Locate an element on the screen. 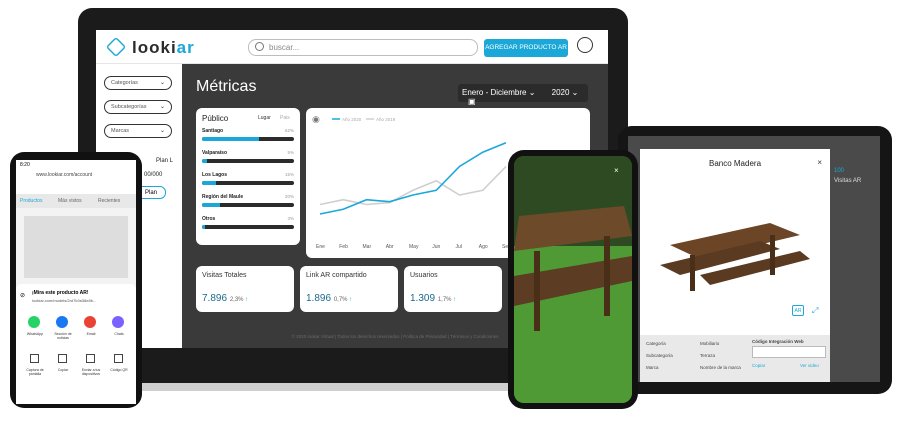 Image resolution: width=900 pixels, height=423 pixels. series-line is located at coordinates (413, 185).